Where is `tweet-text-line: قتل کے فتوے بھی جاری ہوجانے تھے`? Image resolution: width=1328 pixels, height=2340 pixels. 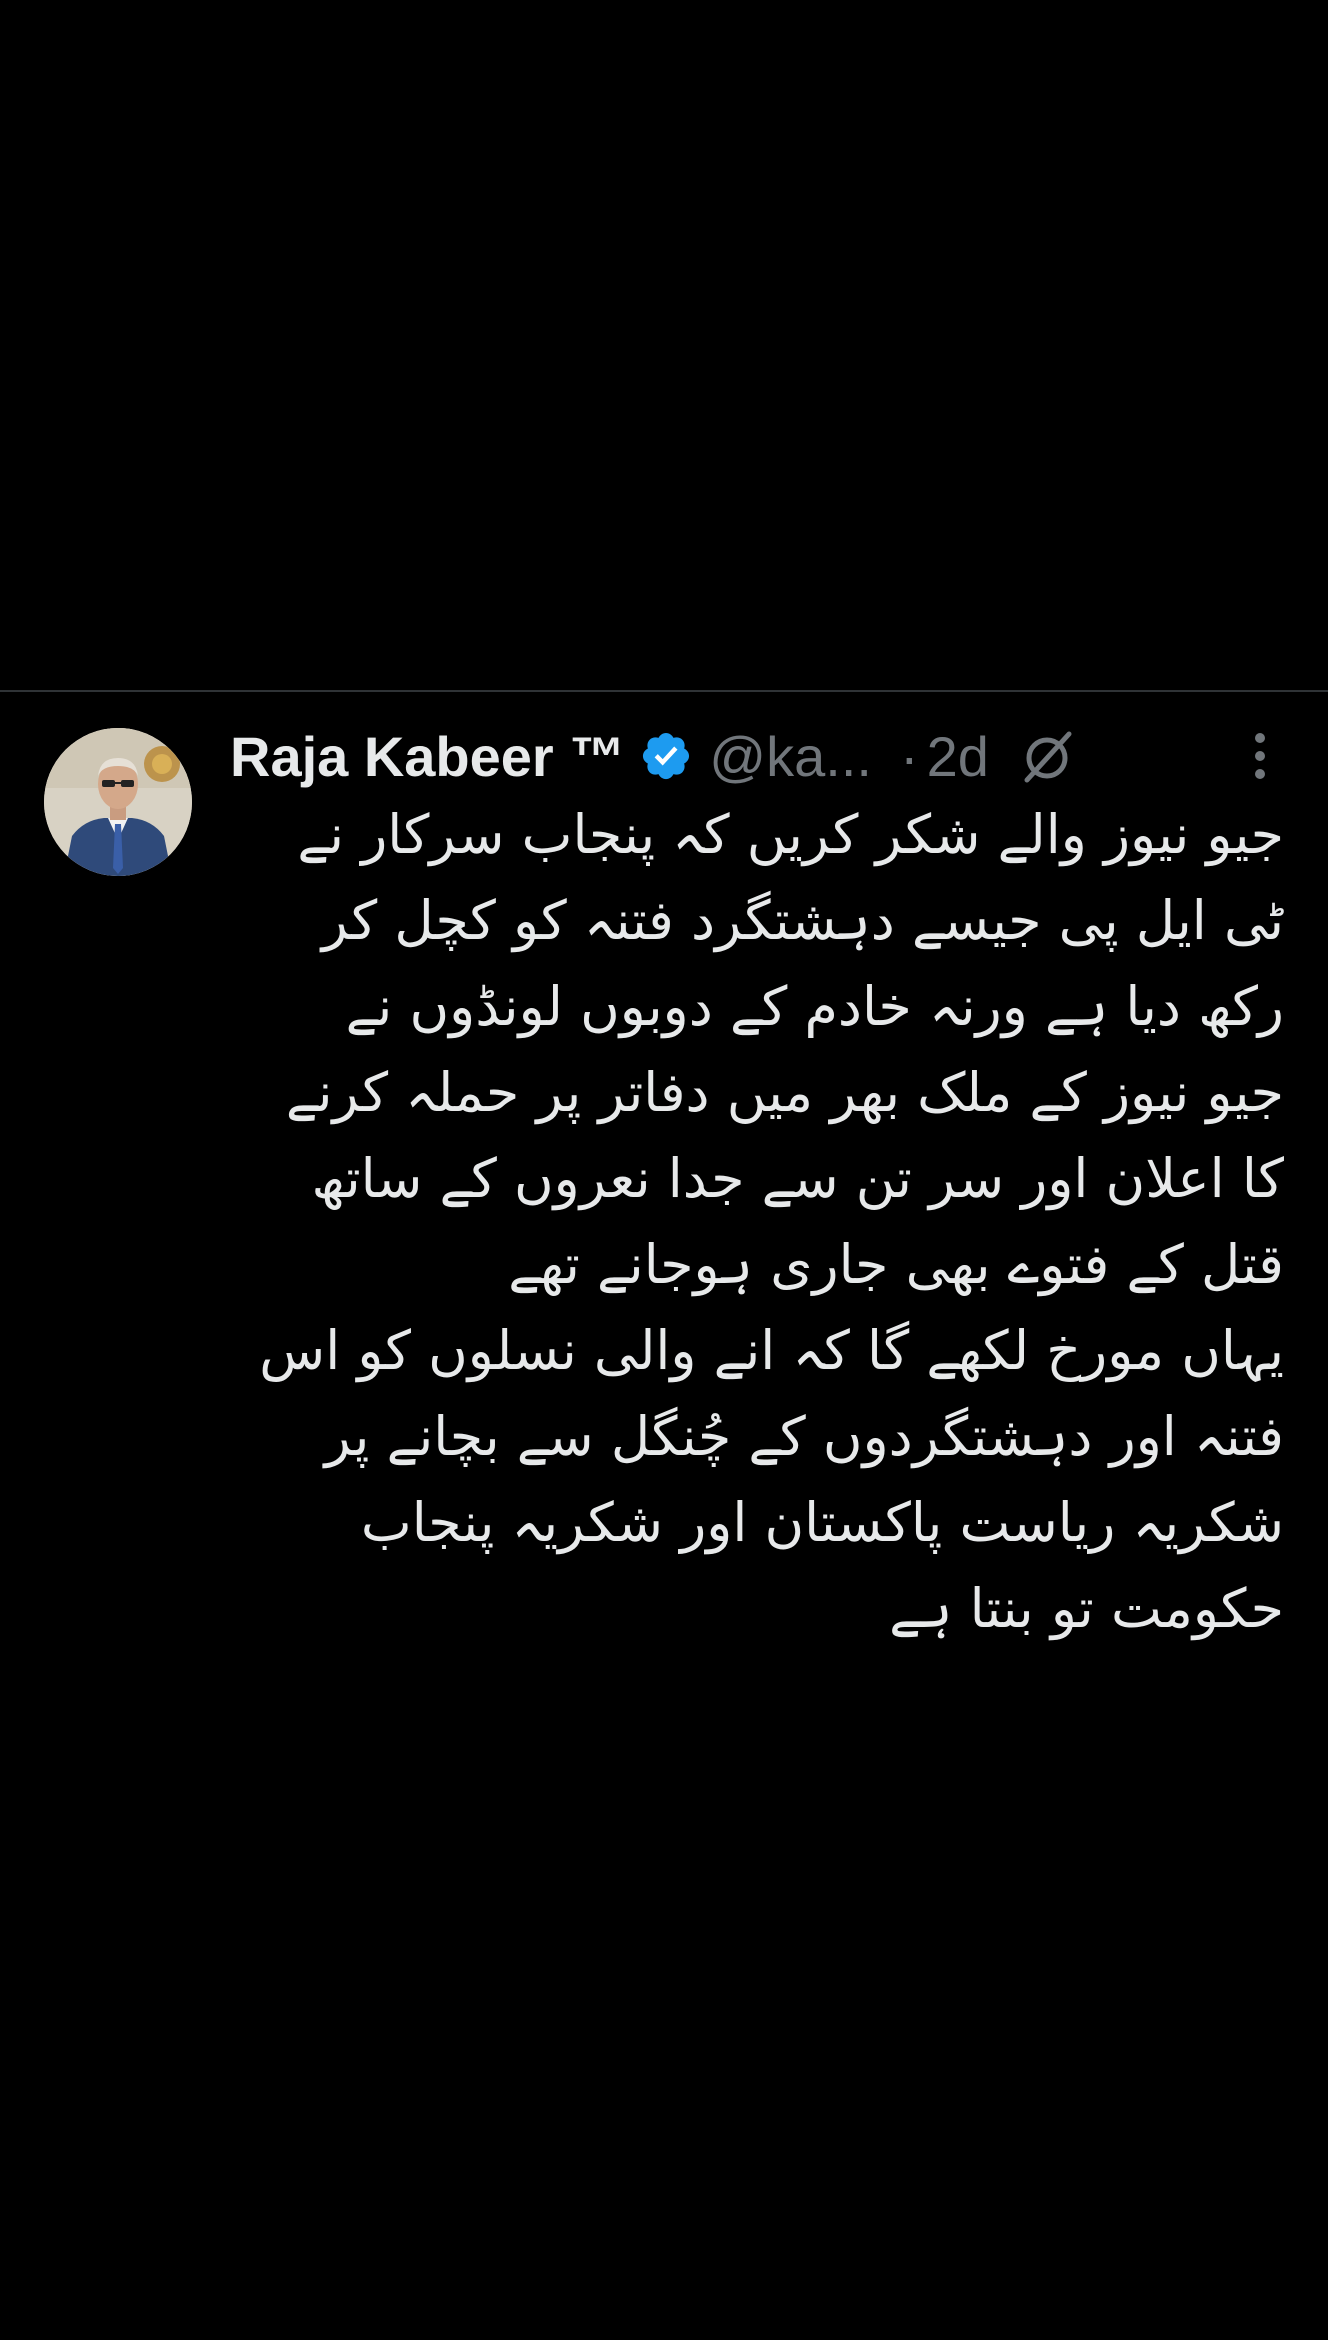
tweet-text-line: قتل کے فتوے بھی جاری ہوجانے تھے is located at coordinates (896, 1264).